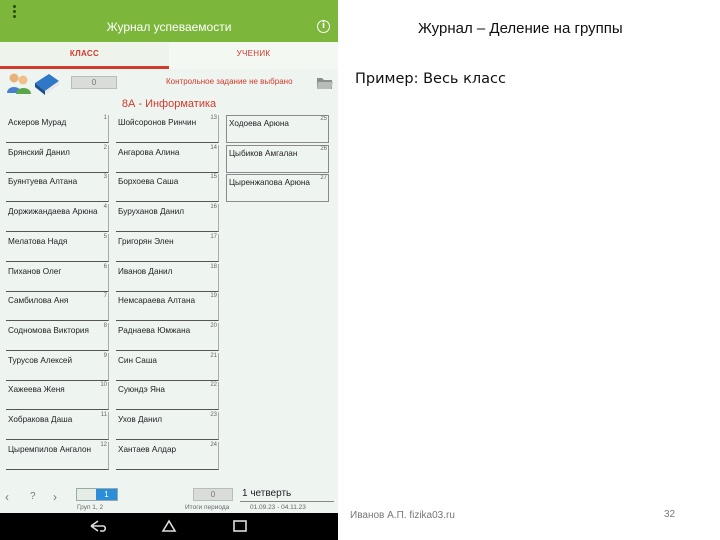 This screenshot has height=540, width=720. Describe the element at coordinates (670, 514) in the screenshot. I see `slide-page-number: 32` at that location.